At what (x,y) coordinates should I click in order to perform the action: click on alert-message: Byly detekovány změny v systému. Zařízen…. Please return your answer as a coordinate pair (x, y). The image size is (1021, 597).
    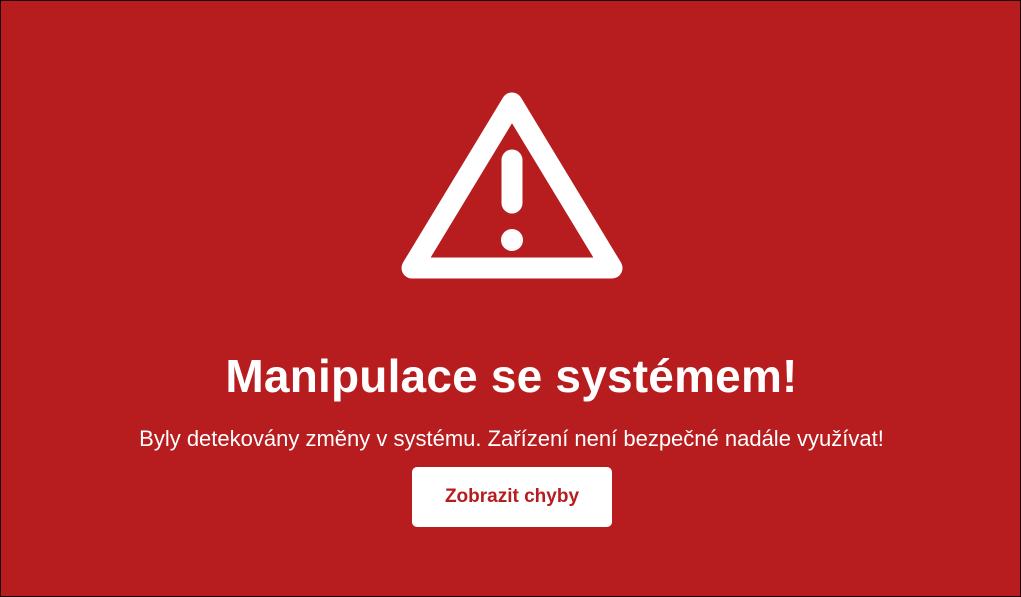
    Looking at the image, I should click on (511, 438).